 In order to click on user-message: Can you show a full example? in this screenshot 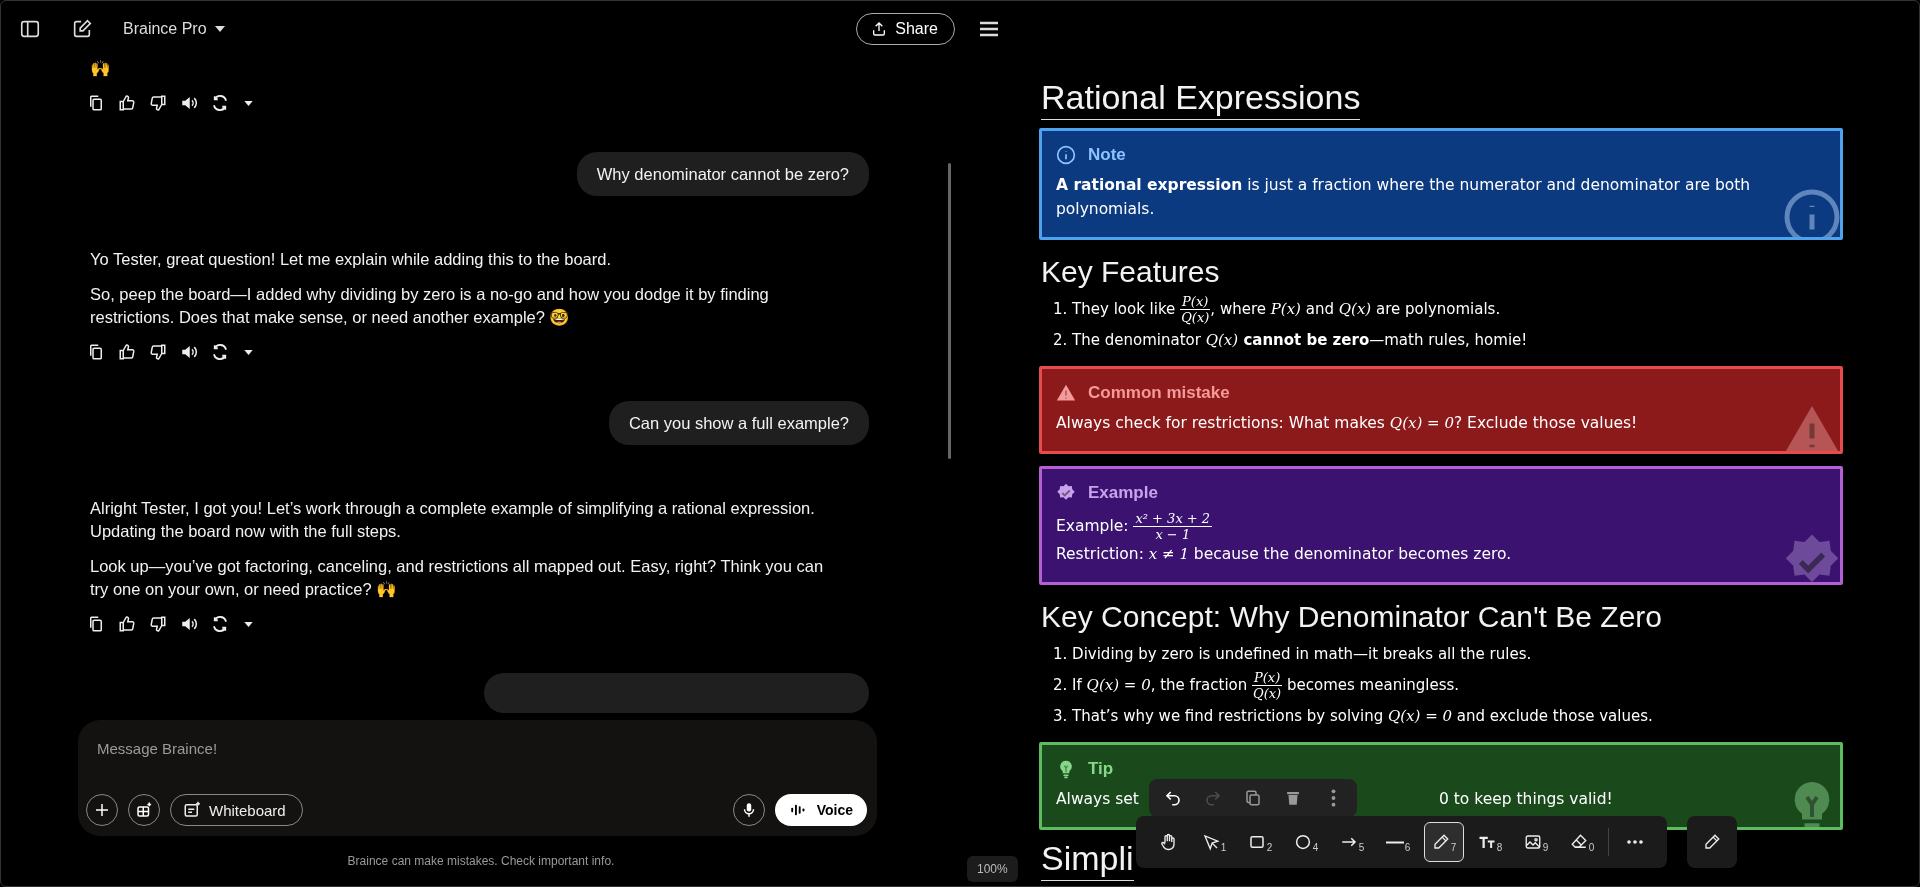, I will do `click(738, 423)`.